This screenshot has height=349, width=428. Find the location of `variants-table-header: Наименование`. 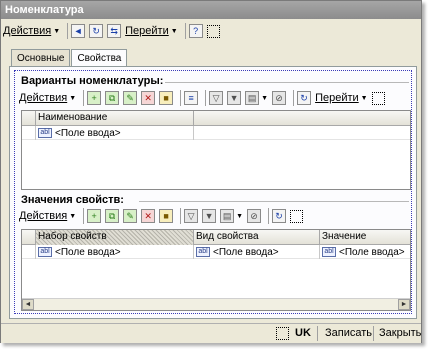

variants-table-header: Наименование is located at coordinates (216, 118).